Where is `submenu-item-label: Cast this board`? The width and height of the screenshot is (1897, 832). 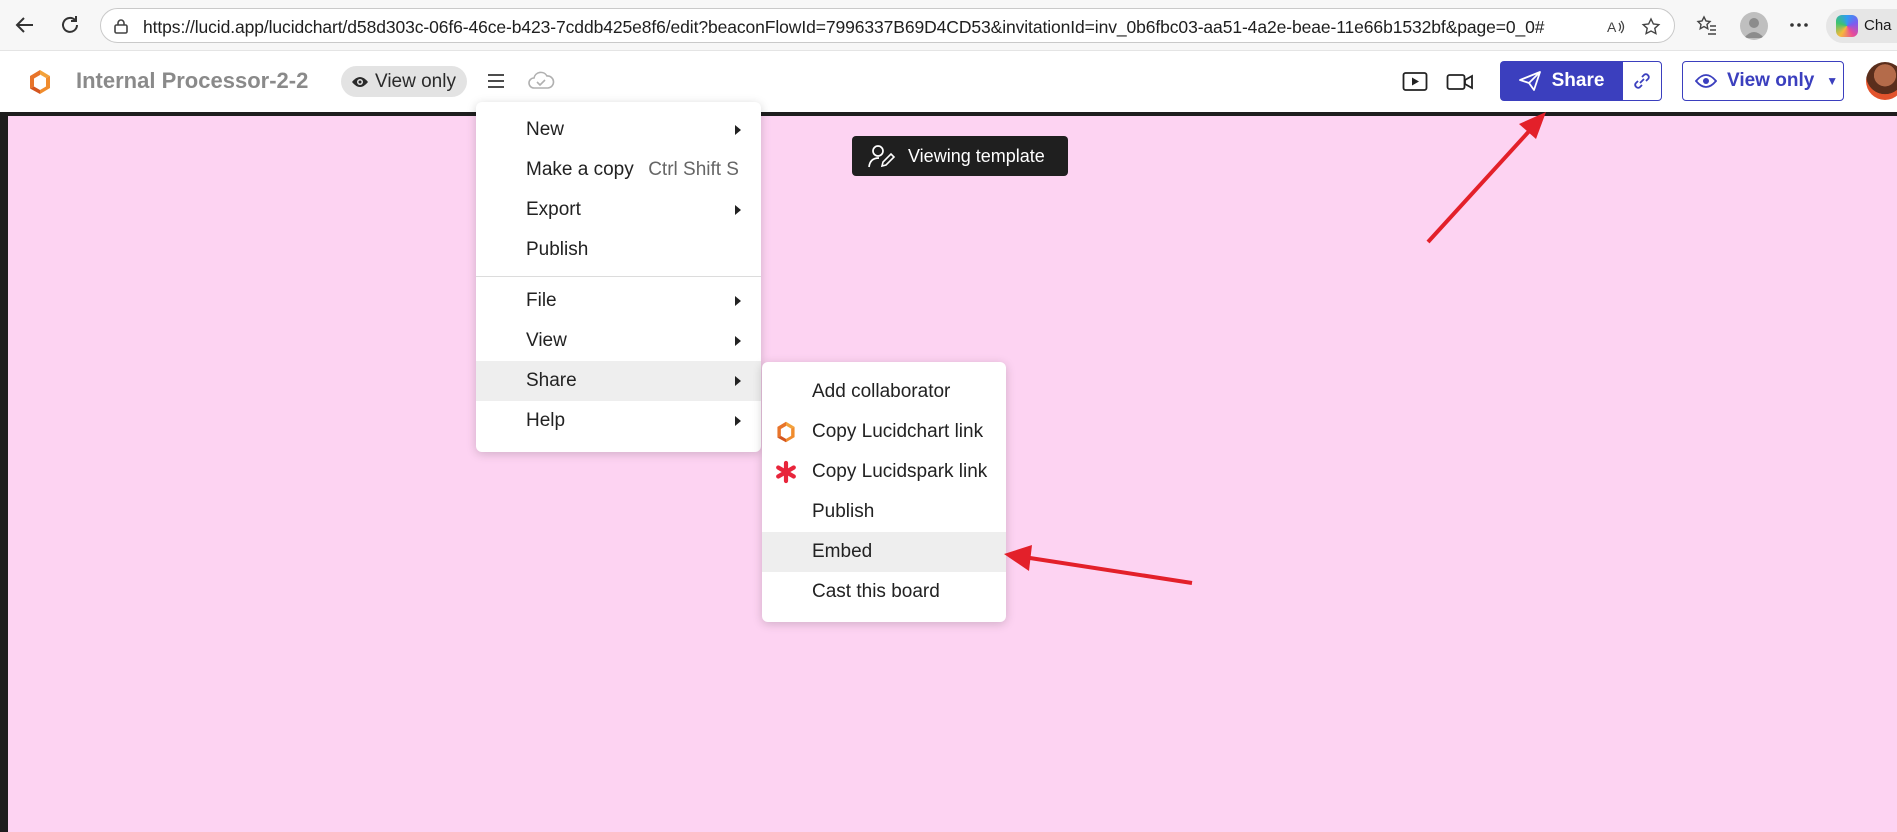 submenu-item-label: Cast this board is located at coordinates (876, 591).